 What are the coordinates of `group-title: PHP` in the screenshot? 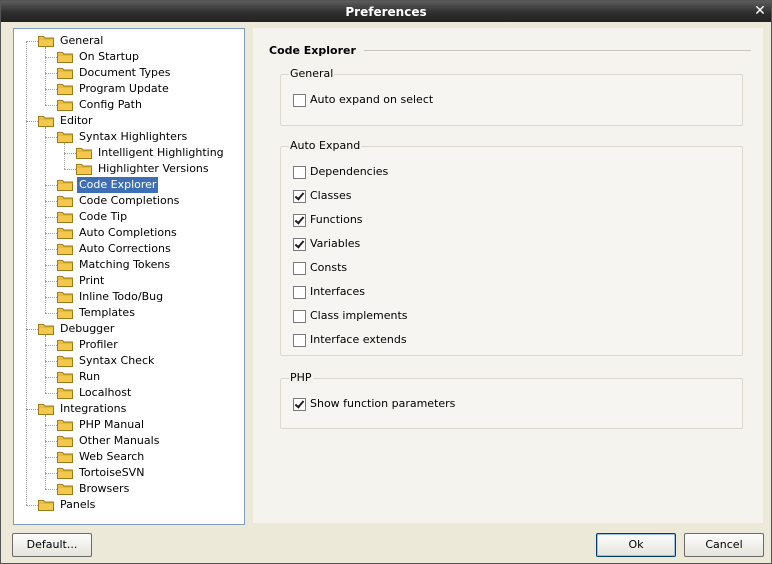 It's located at (301, 377).